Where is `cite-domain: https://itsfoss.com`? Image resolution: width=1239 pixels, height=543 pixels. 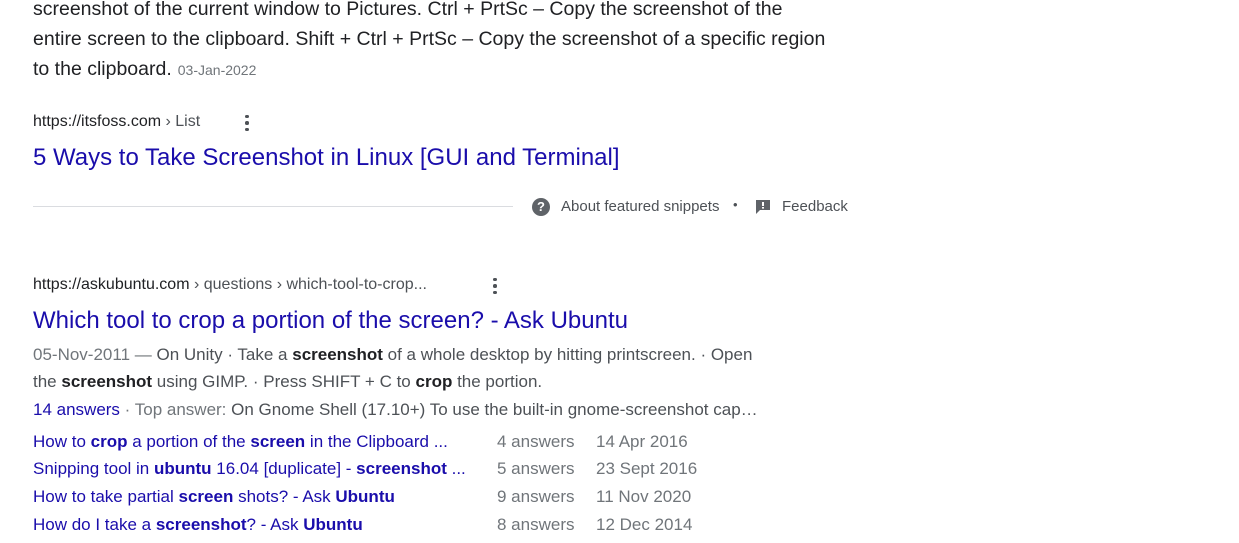 cite-domain: https://itsfoss.com is located at coordinates (97, 121).